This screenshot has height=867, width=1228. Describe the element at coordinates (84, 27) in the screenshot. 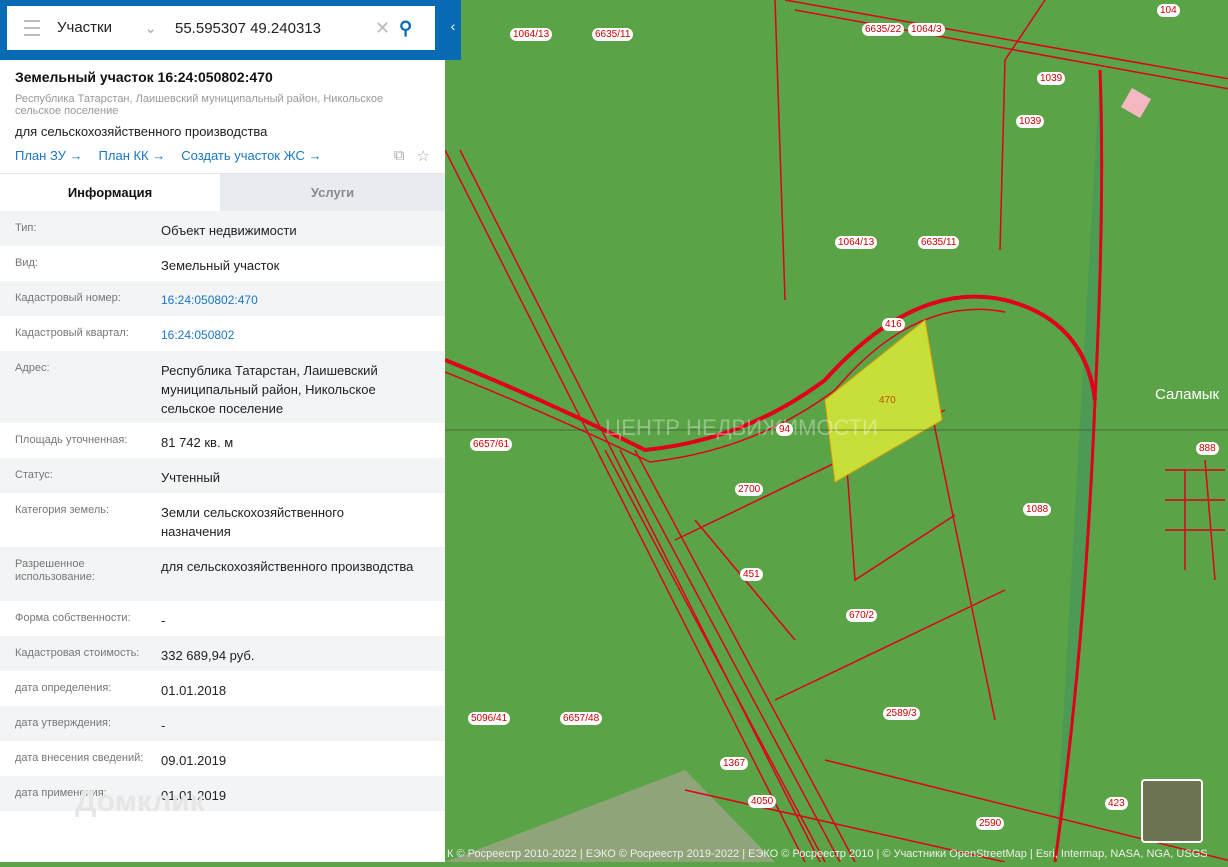

I see `category-value: Участки` at that location.